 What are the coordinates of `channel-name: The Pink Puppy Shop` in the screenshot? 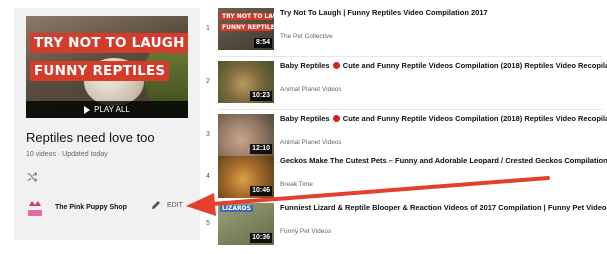 It's located at (91, 207).